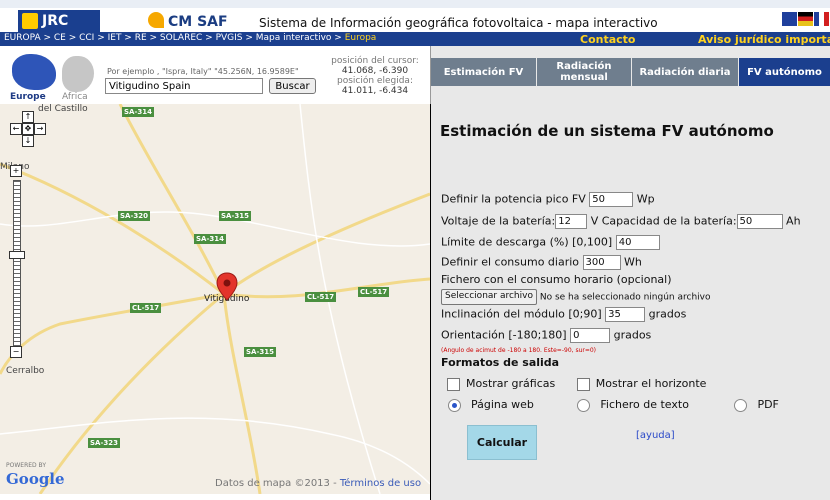  What do you see at coordinates (644, 404) in the screenshot?
I see `text-file-label: Fichero de texto` at bounding box center [644, 404].